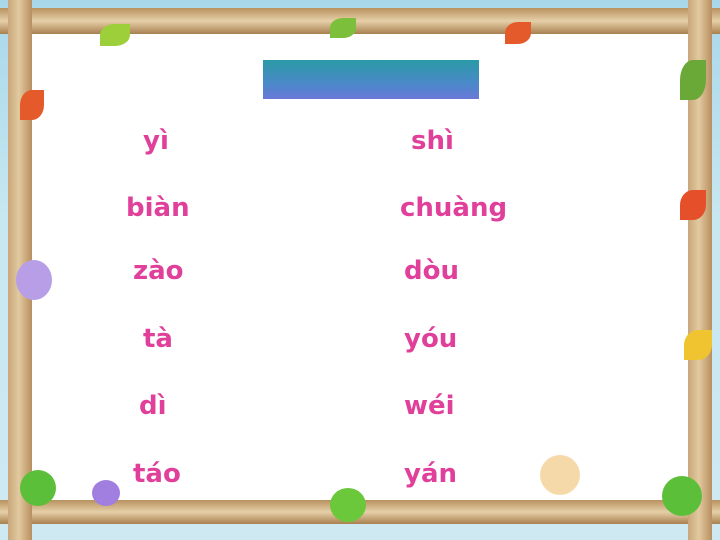 The height and width of the screenshot is (540, 720). I want to click on pinyin: biàn, so click(158, 208).